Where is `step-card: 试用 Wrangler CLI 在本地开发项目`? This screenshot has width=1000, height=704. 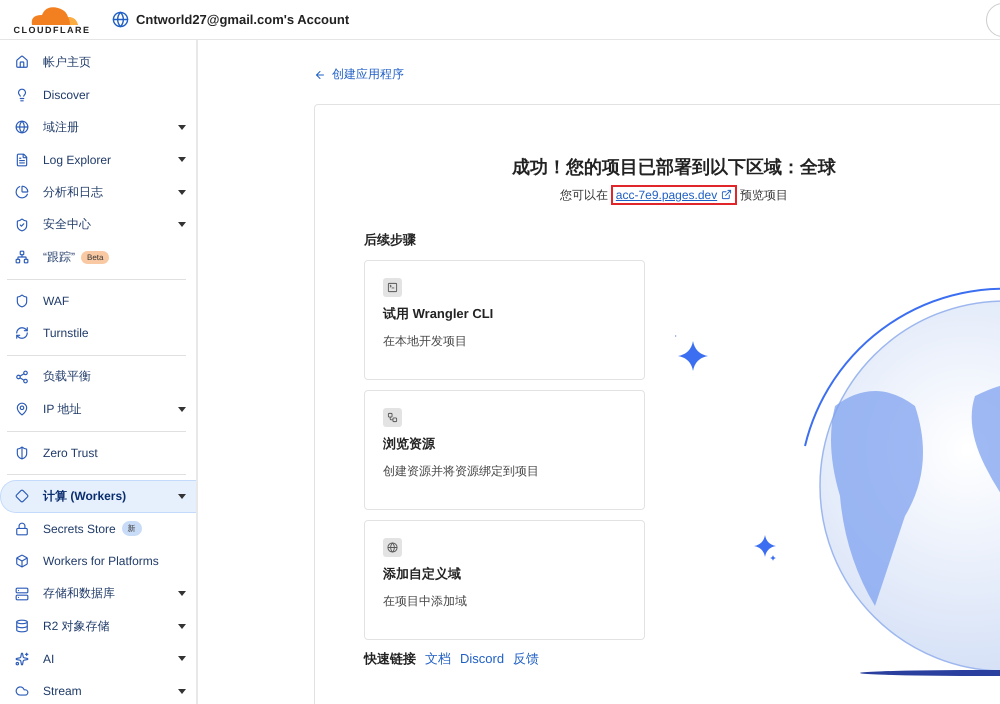
step-card: 试用 Wrangler CLI 在本地开发项目 is located at coordinates (504, 320).